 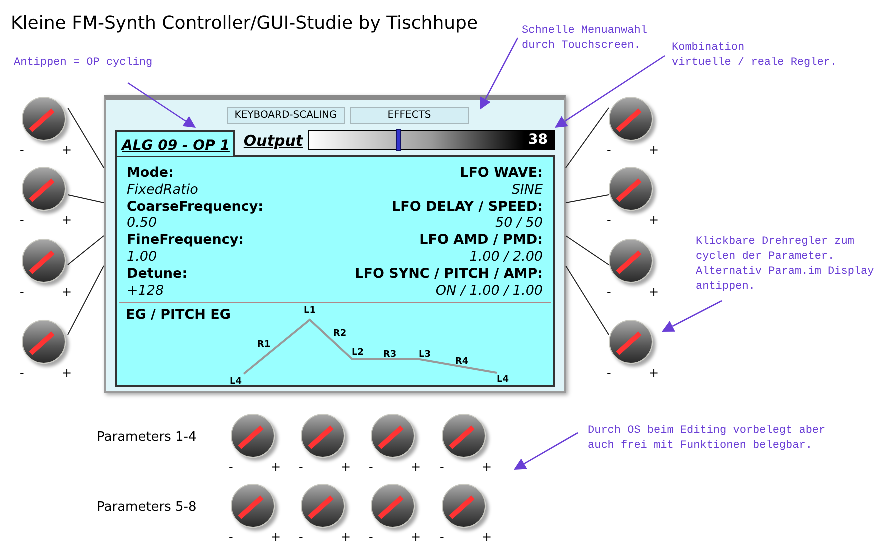 I want to click on output-label: Output, so click(x=274, y=141).